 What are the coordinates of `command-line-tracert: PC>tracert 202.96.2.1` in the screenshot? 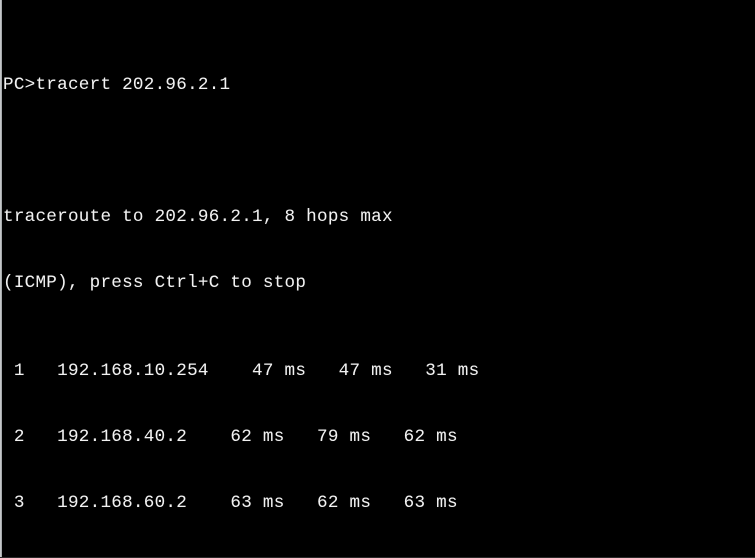 It's located at (117, 85).